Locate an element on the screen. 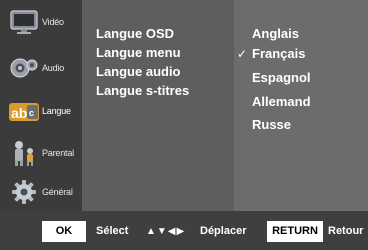  select-hint: Sélect is located at coordinates (112, 231).